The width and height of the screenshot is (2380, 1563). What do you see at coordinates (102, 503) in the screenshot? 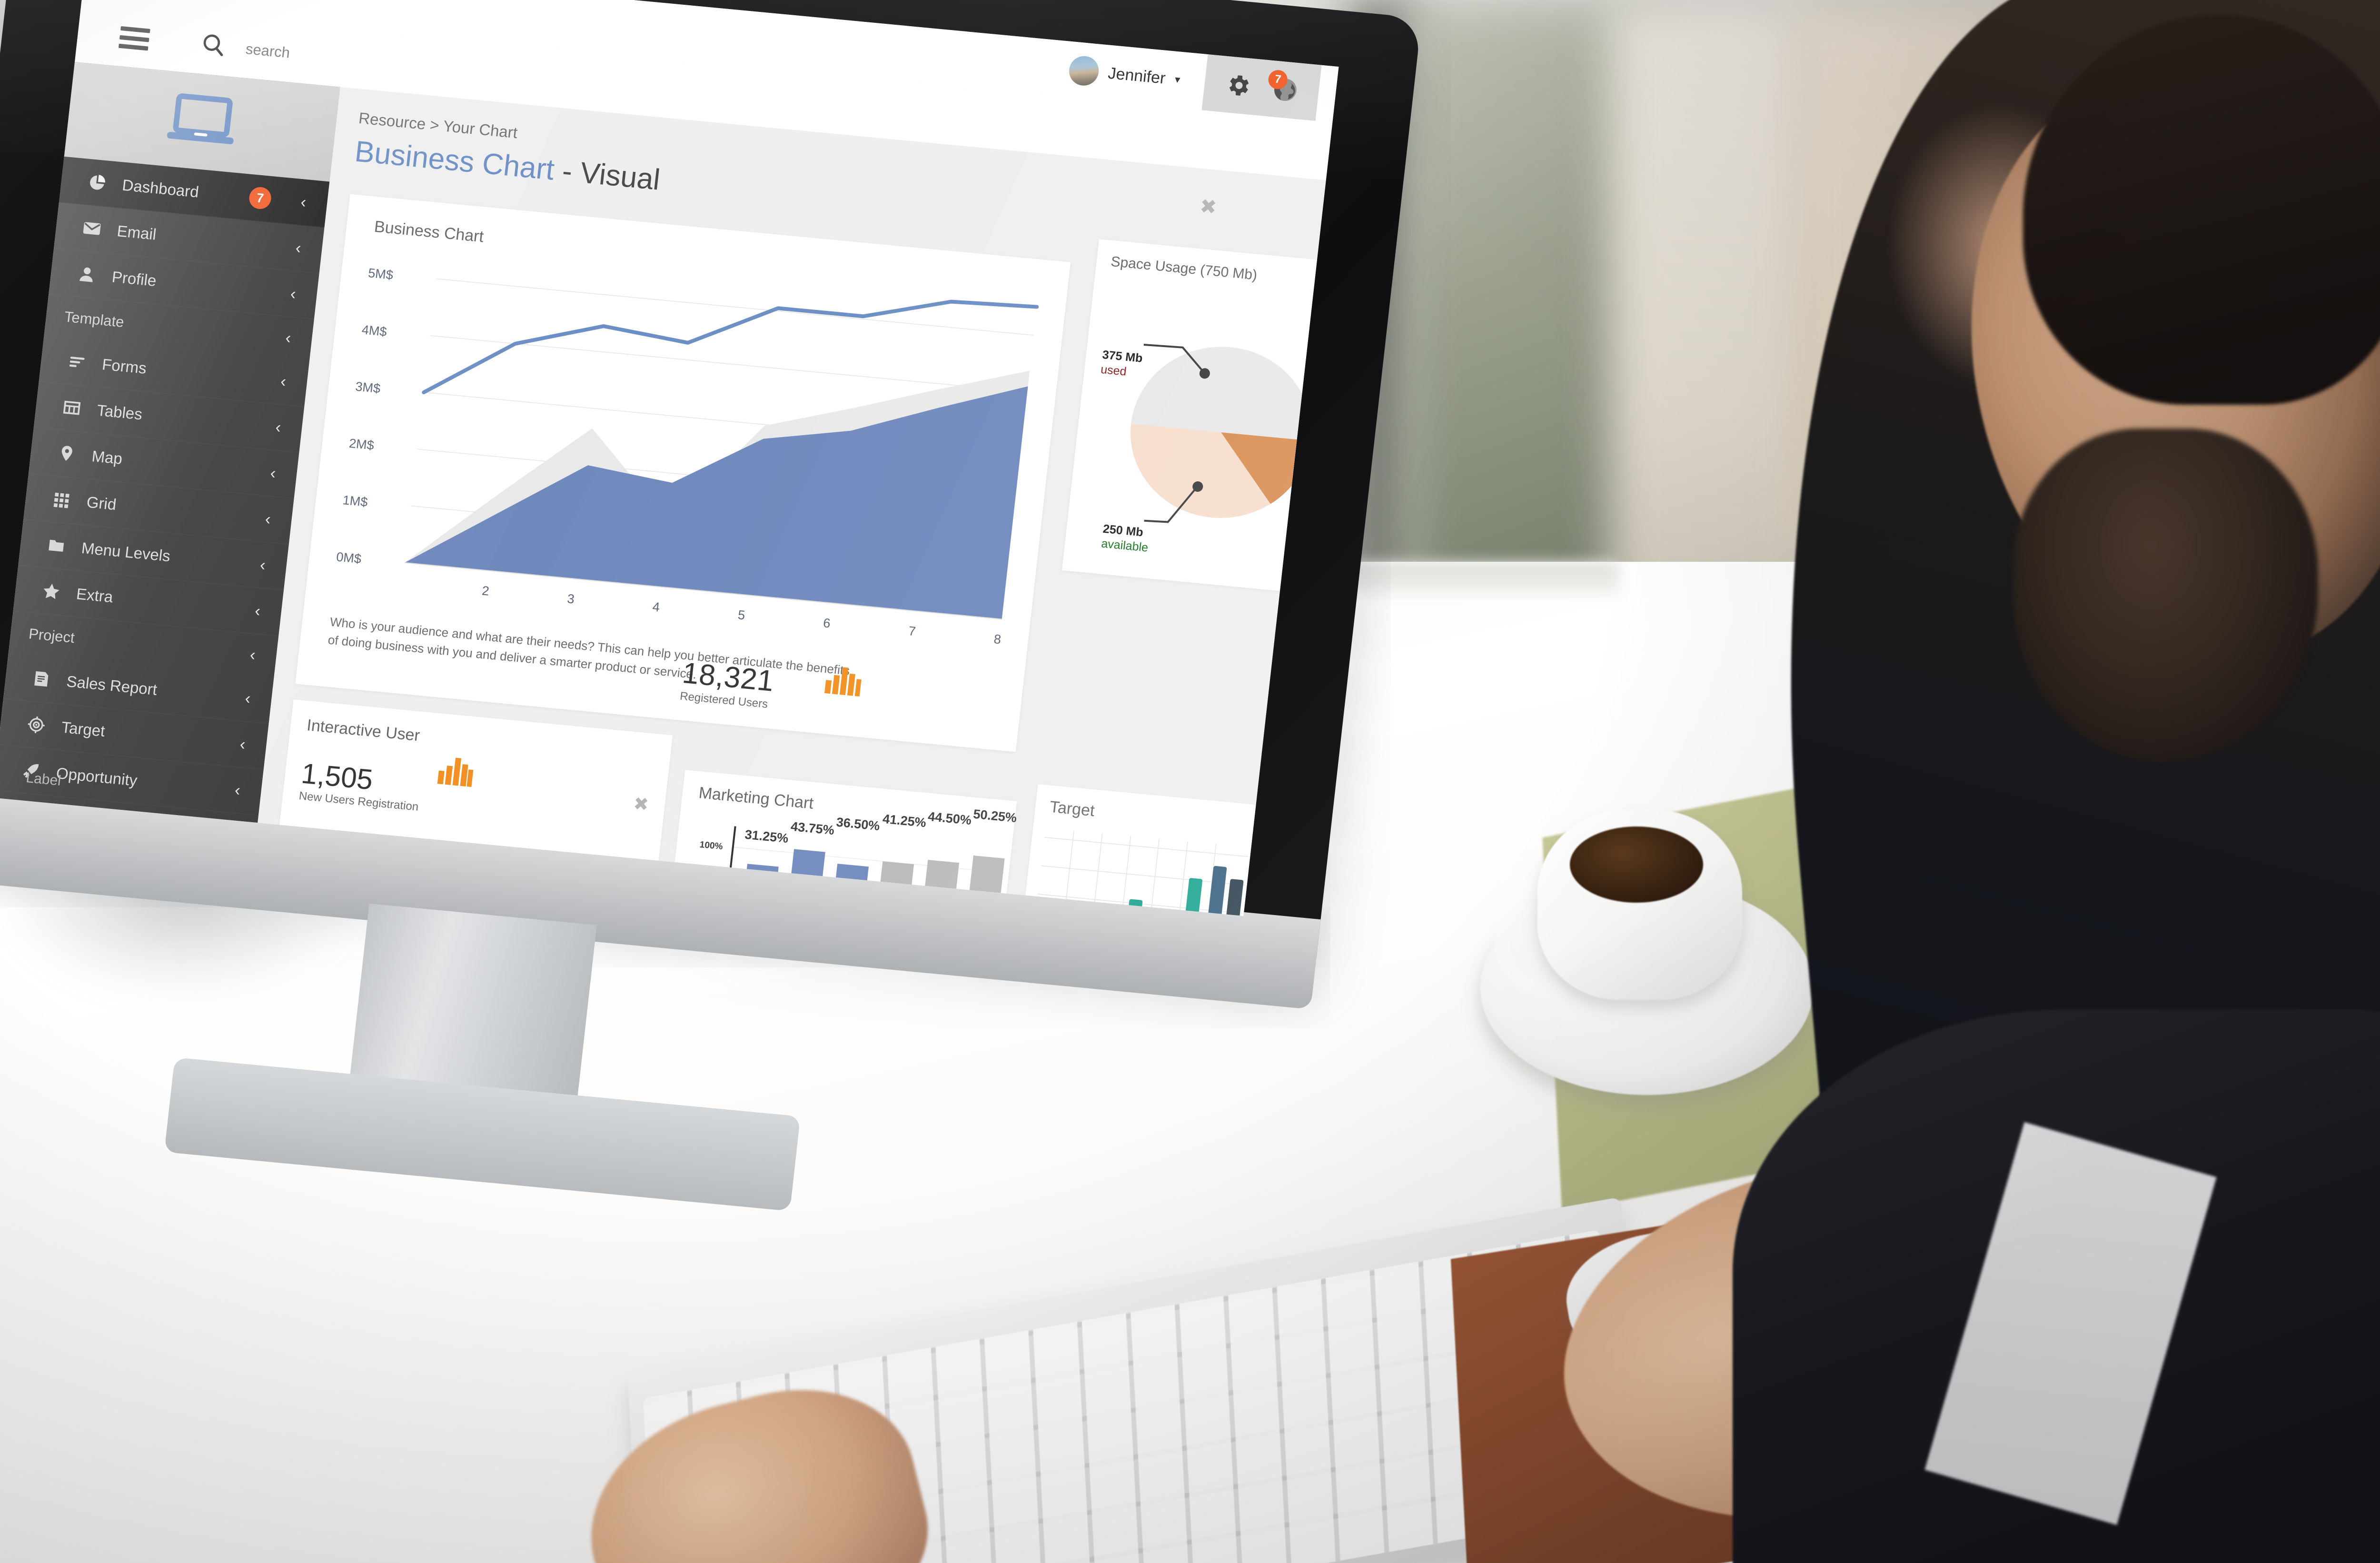
I see `sidebar-item-label: Grid` at bounding box center [102, 503].